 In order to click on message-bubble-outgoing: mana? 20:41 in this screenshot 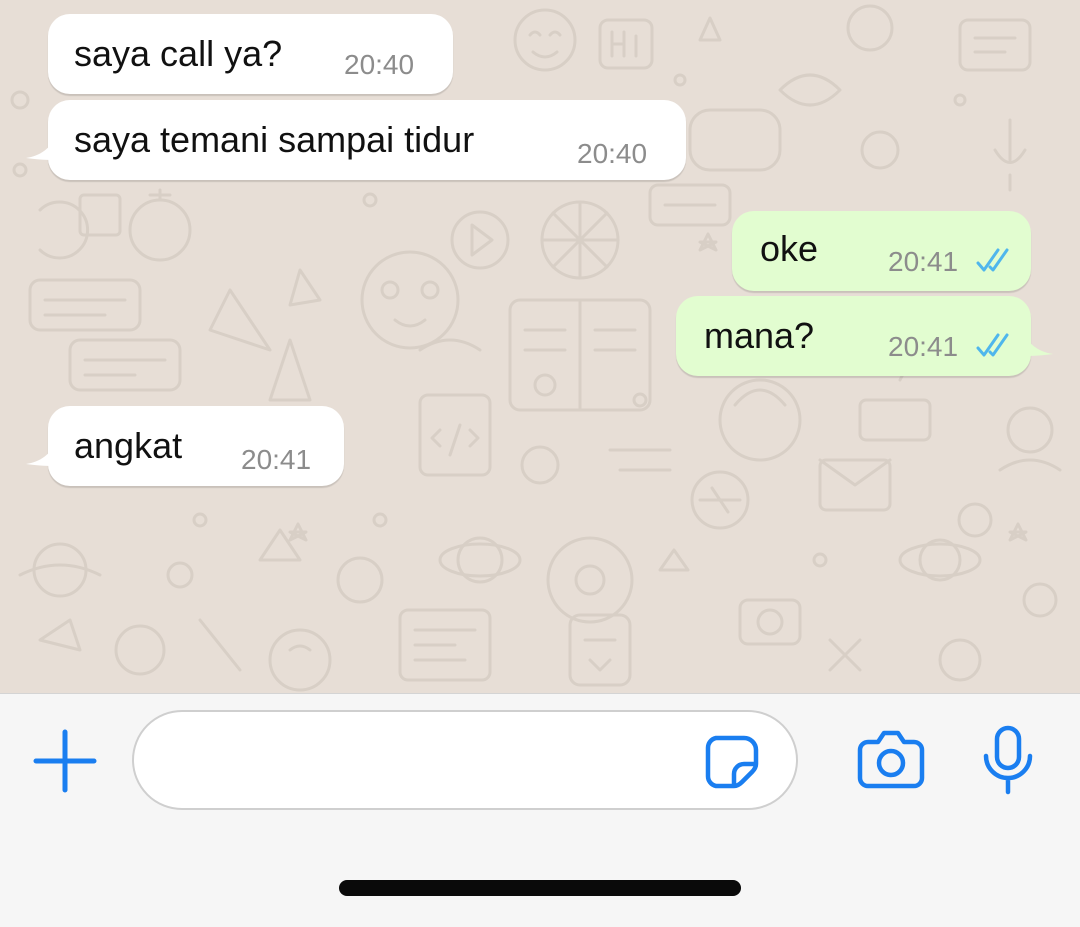, I will do `click(864, 336)`.